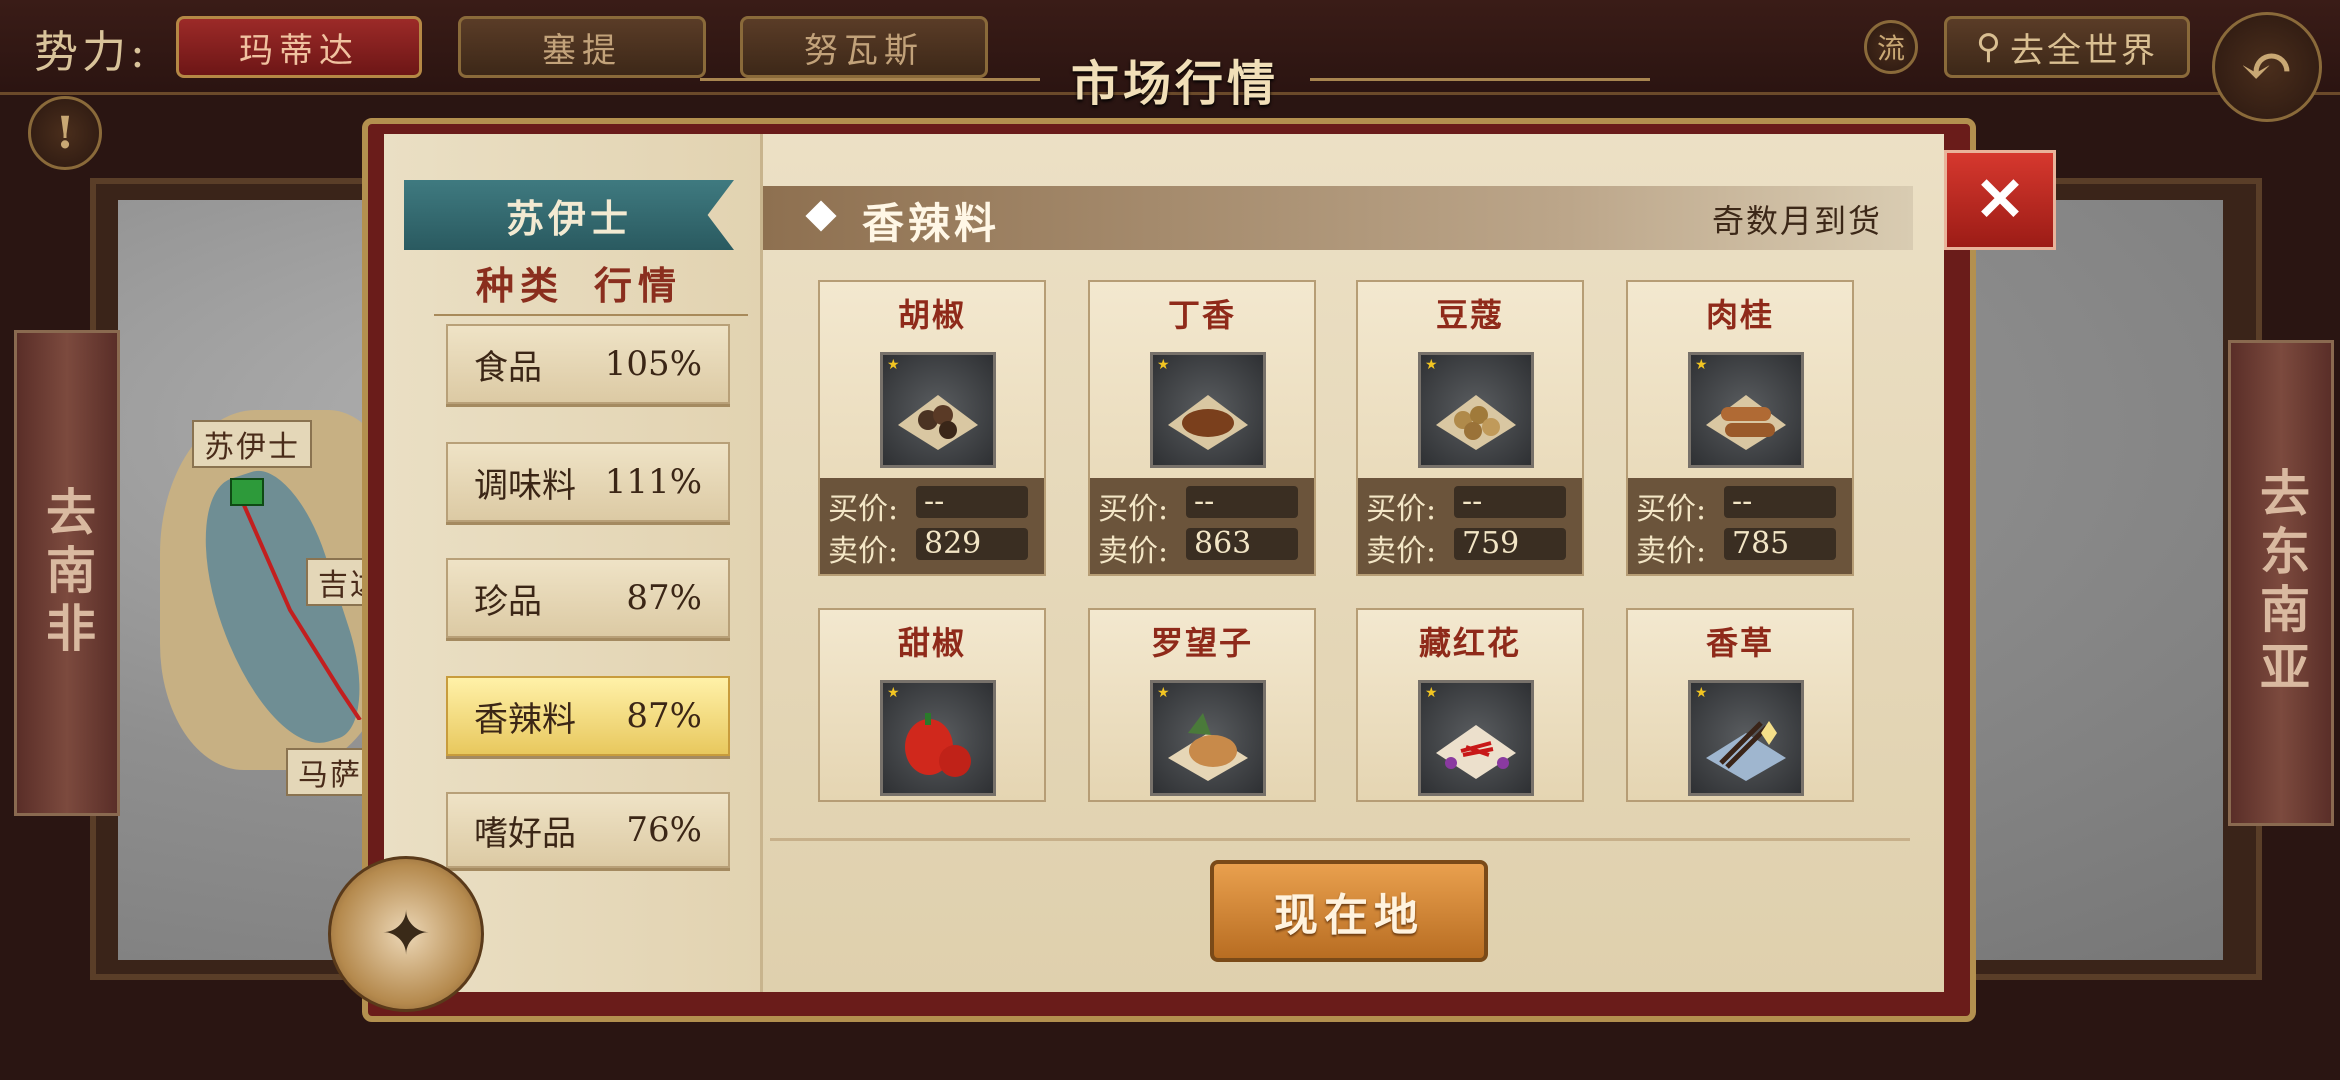  Describe the element at coordinates (1201, 643) in the screenshot. I see `goods-name: 罗望子` at that location.